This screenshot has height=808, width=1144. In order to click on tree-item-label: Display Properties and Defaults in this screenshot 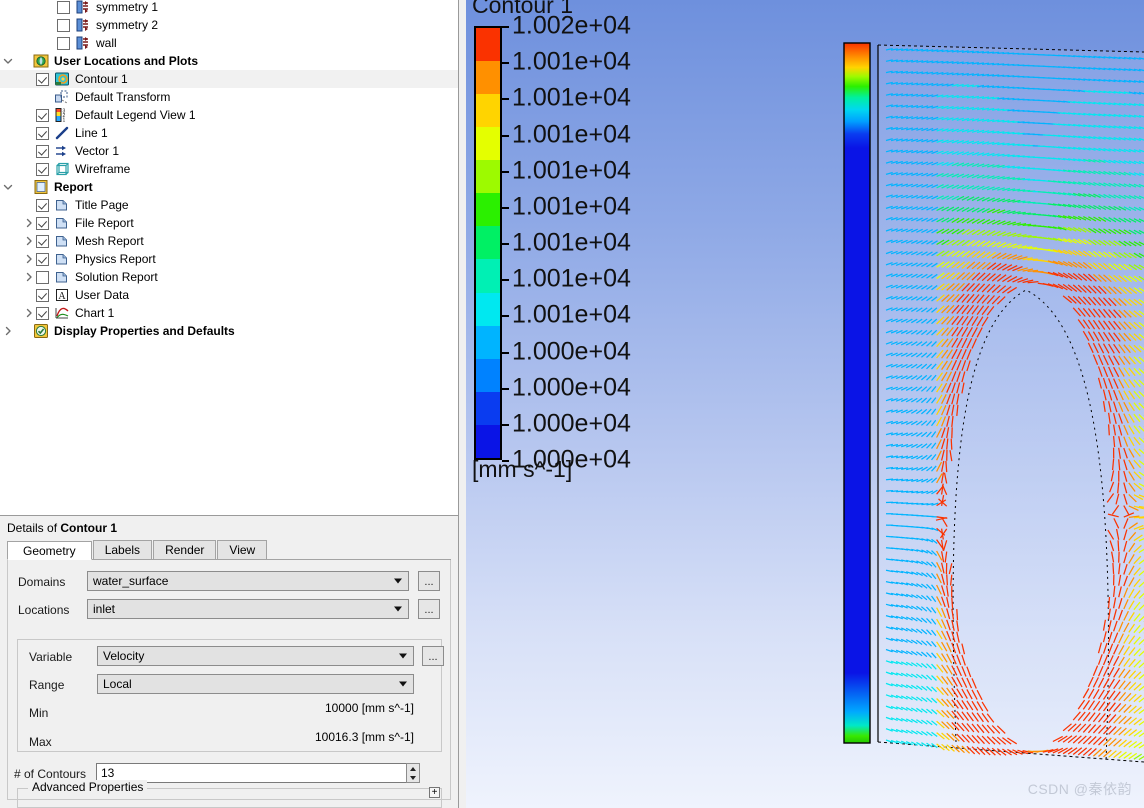, I will do `click(144, 331)`.